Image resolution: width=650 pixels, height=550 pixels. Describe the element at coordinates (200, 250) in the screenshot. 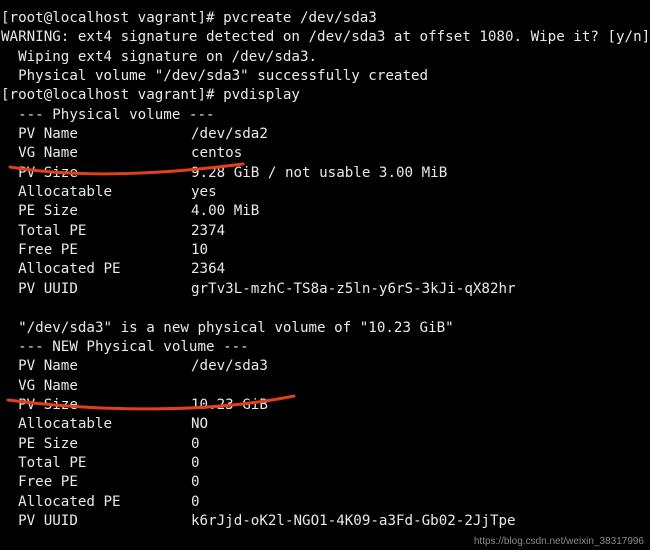

I see `pv1-value: 10` at that location.